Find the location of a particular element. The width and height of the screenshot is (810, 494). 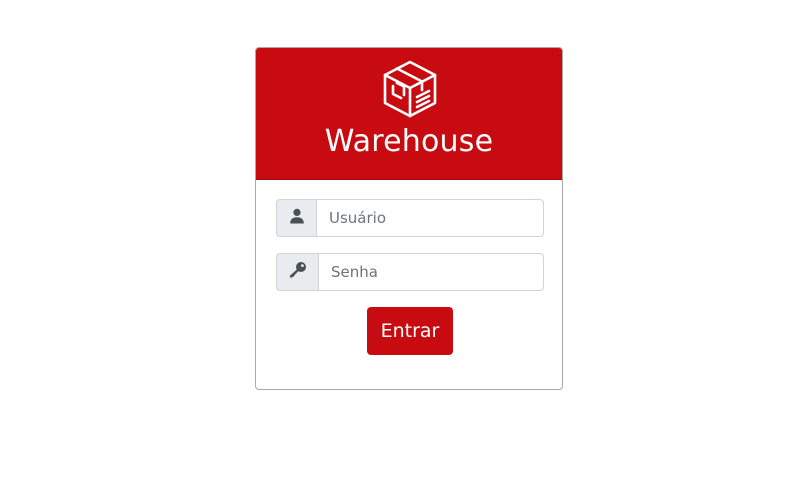

key-icon is located at coordinates (298, 272).